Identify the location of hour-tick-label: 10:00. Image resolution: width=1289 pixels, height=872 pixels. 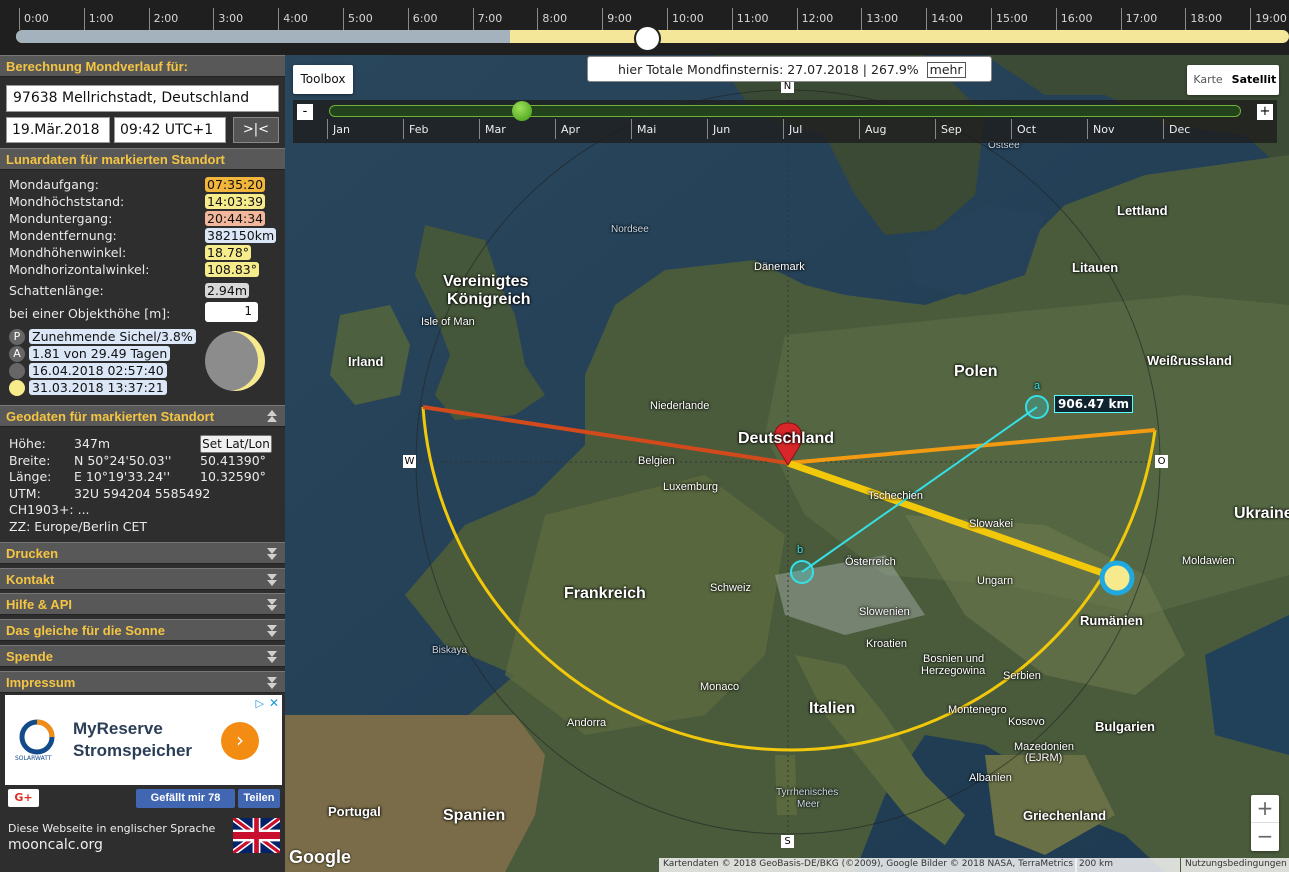
(688, 18).